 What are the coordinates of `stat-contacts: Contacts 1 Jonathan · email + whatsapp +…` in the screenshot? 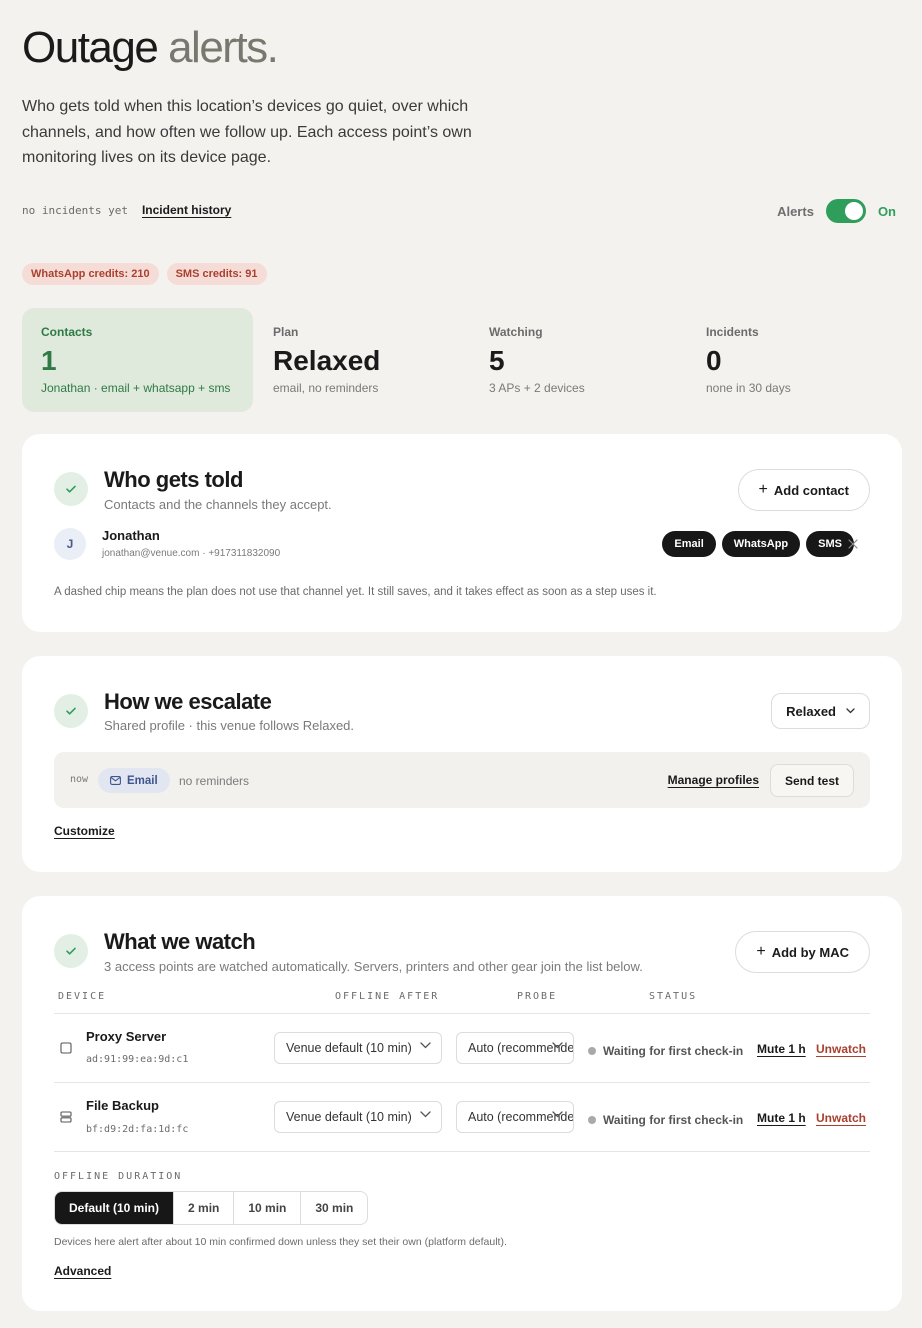 It's located at (137, 360).